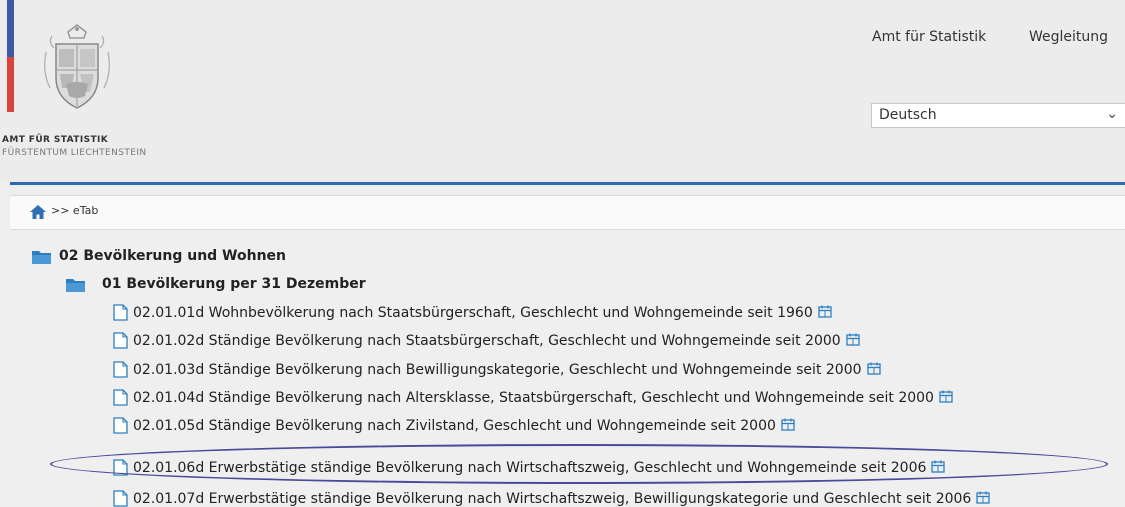 The height and width of the screenshot is (507, 1125). Describe the element at coordinates (74, 210) in the screenshot. I see `breadcrumb-path: >> eTab` at that location.